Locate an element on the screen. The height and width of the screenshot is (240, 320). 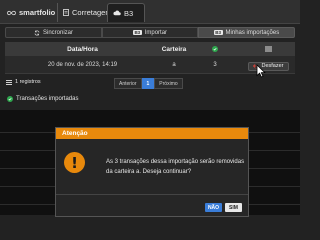
cloud-icon is located at coordinates (117, 13).